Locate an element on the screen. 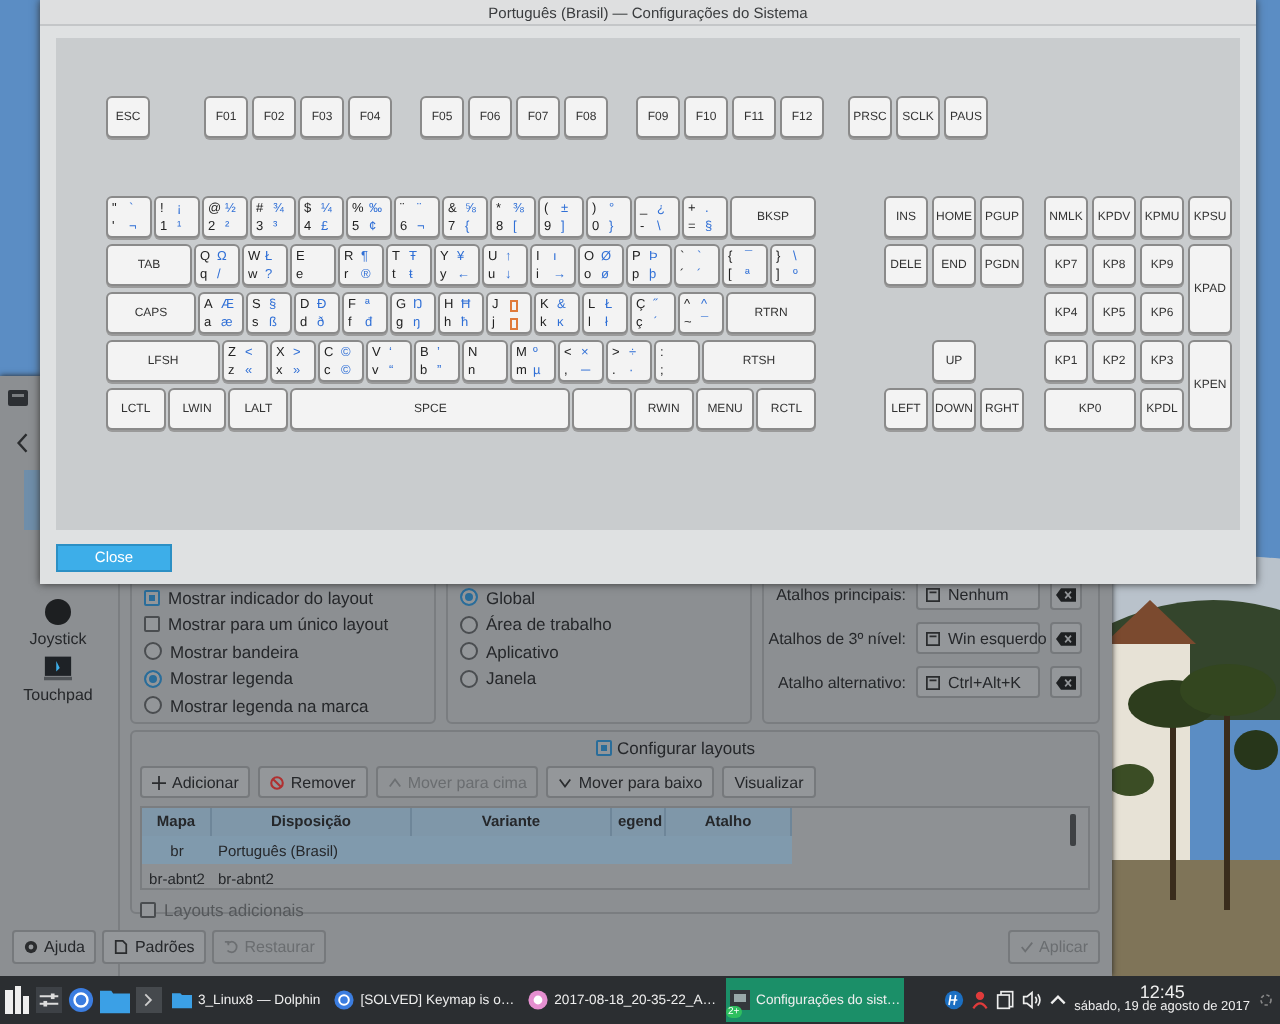 This screenshot has width=1280, height=1024. option-label: Janela is located at coordinates (511, 678).